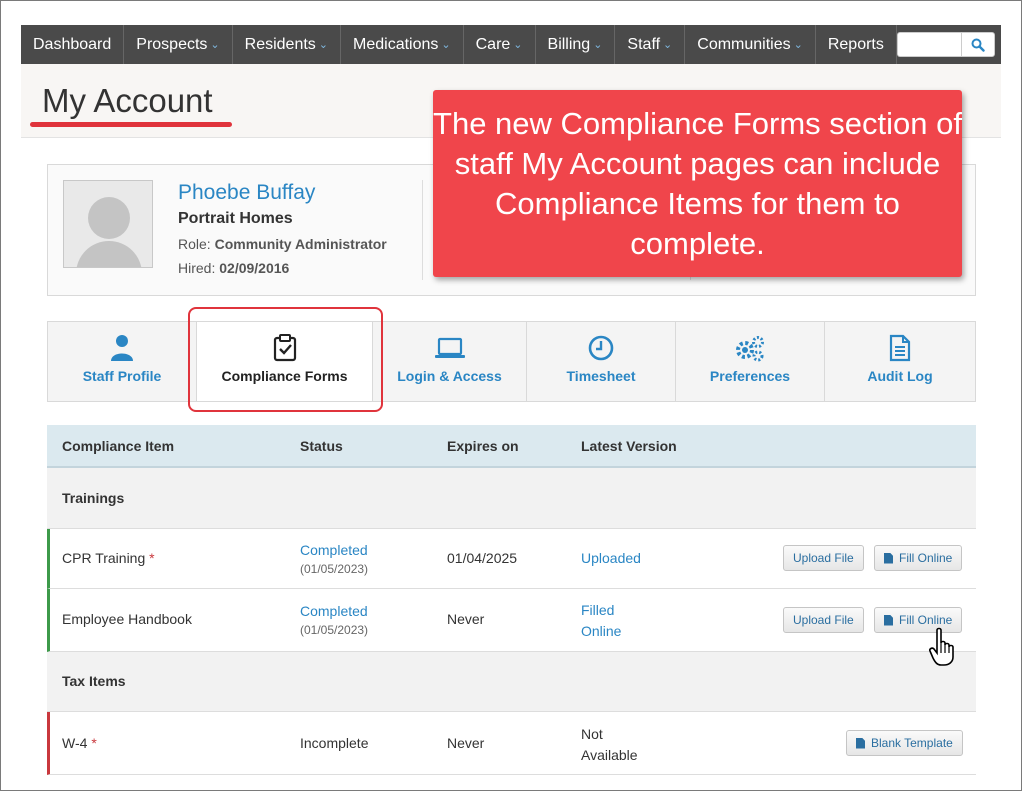  I want to click on expires-cell: 01/04/2025, so click(482, 558).